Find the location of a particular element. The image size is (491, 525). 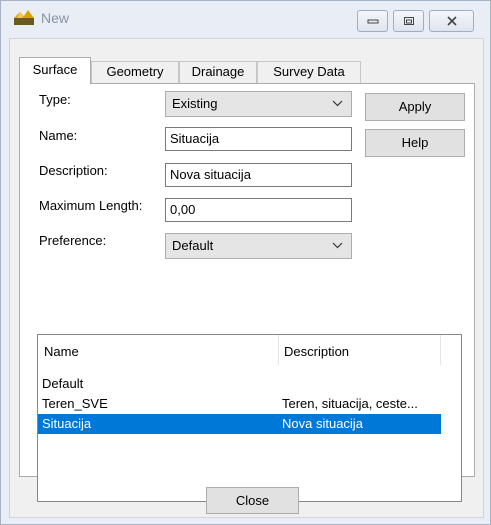

description-input: Nova situacija is located at coordinates (258, 175).